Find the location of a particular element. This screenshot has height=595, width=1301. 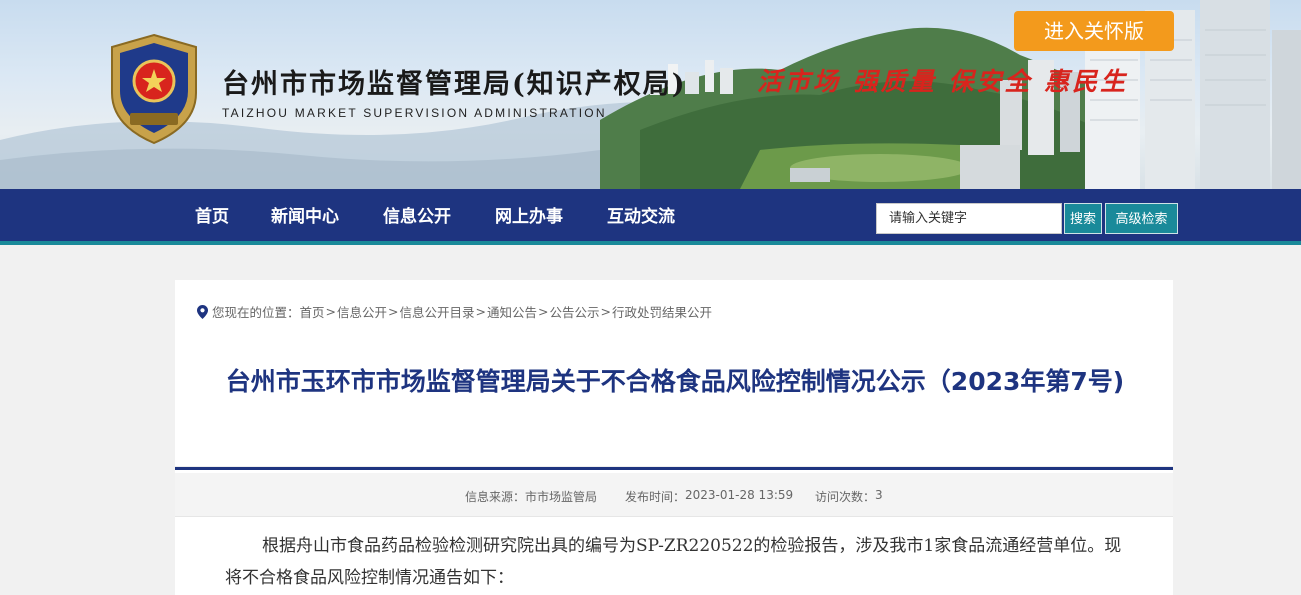

emblem-logo is located at coordinates (154, 89).